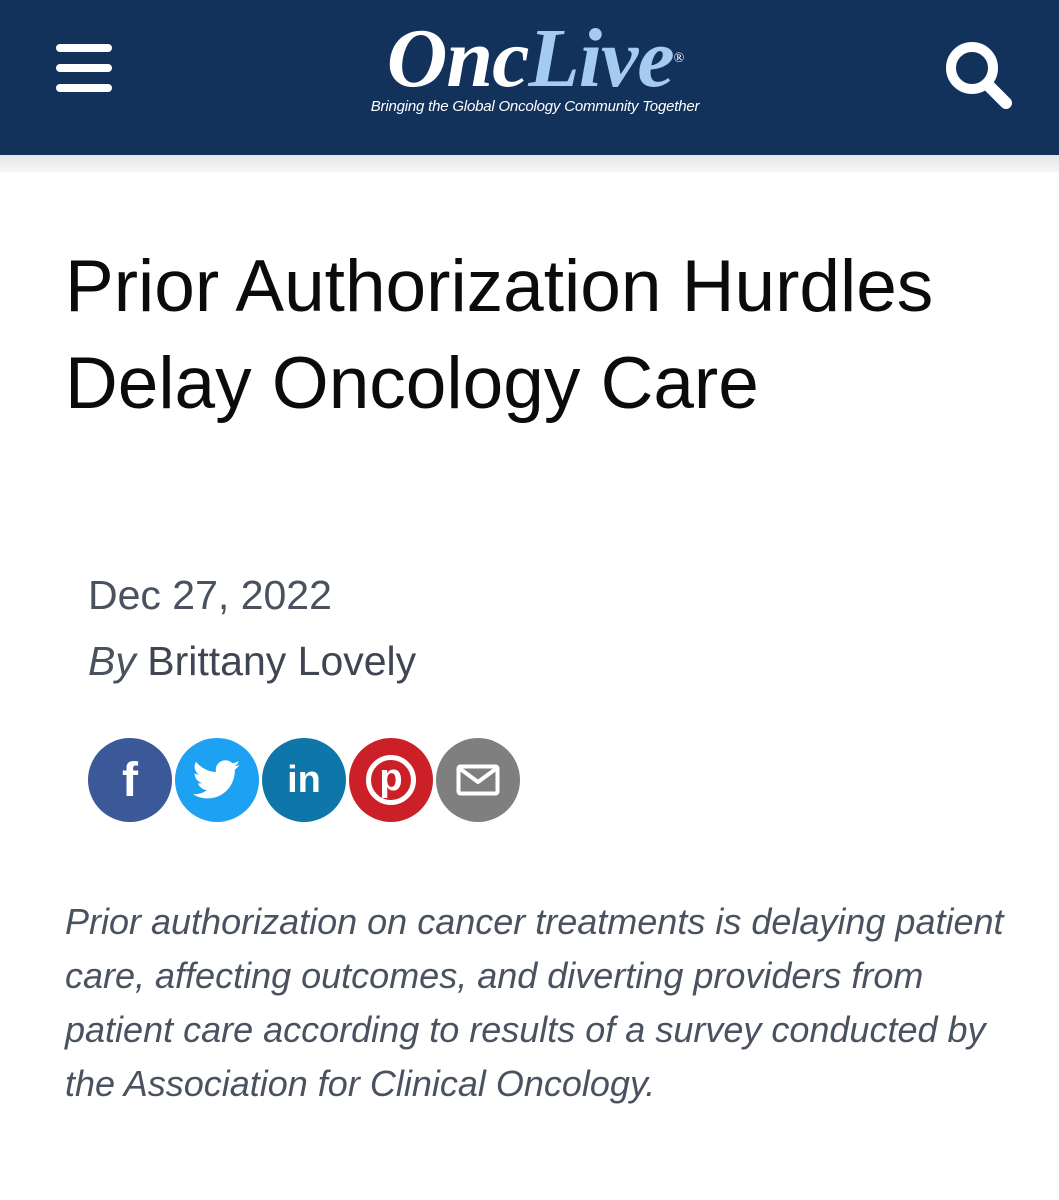 Image resolution: width=1059 pixels, height=1200 pixels. Describe the element at coordinates (458, 58) in the screenshot. I see `logo-part-onc: Onc` at that location.